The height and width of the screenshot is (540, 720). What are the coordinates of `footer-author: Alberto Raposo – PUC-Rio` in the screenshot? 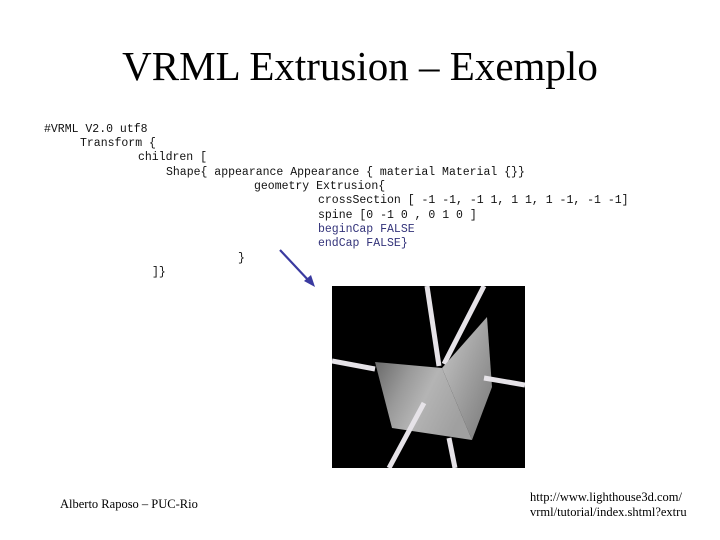 It's located at (129, 504).